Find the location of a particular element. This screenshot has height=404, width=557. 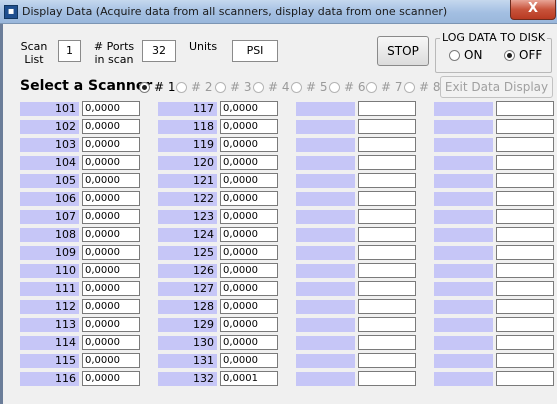

close-button: X is located at coordinates (533, 10).